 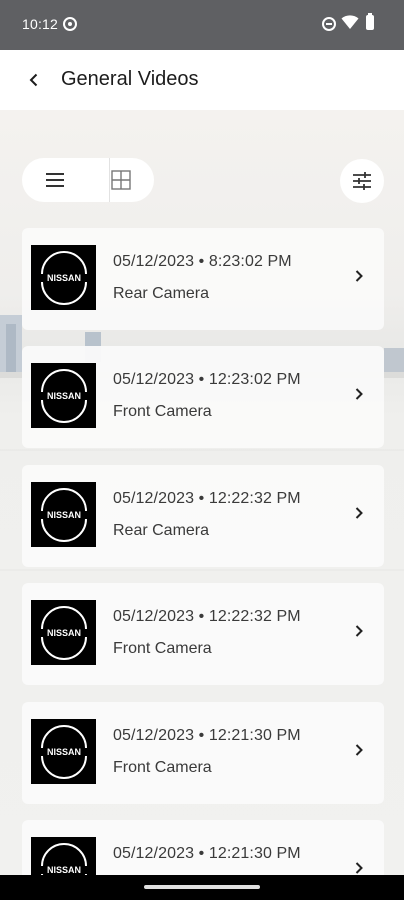 What do you see at coordinates (40, 24) in the screenshot?
I see `status-time: 10:12` at bounding box center [40, 24].